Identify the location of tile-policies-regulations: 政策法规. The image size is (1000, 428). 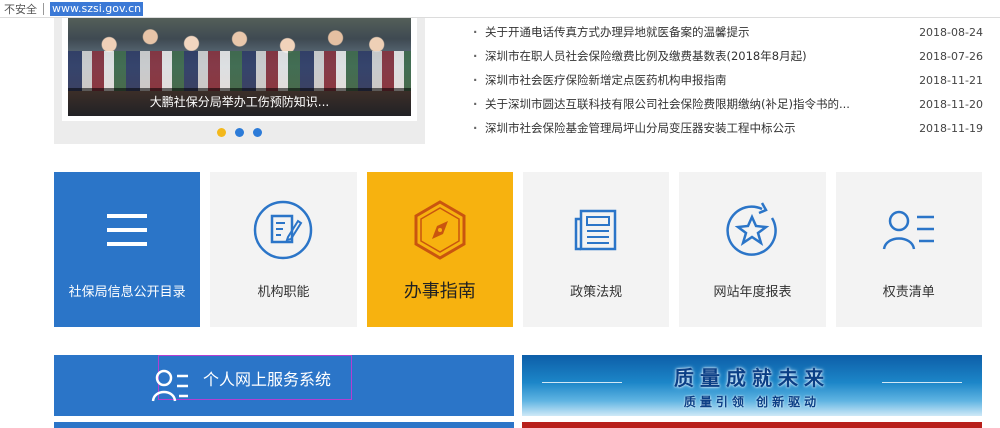
(596, 249).